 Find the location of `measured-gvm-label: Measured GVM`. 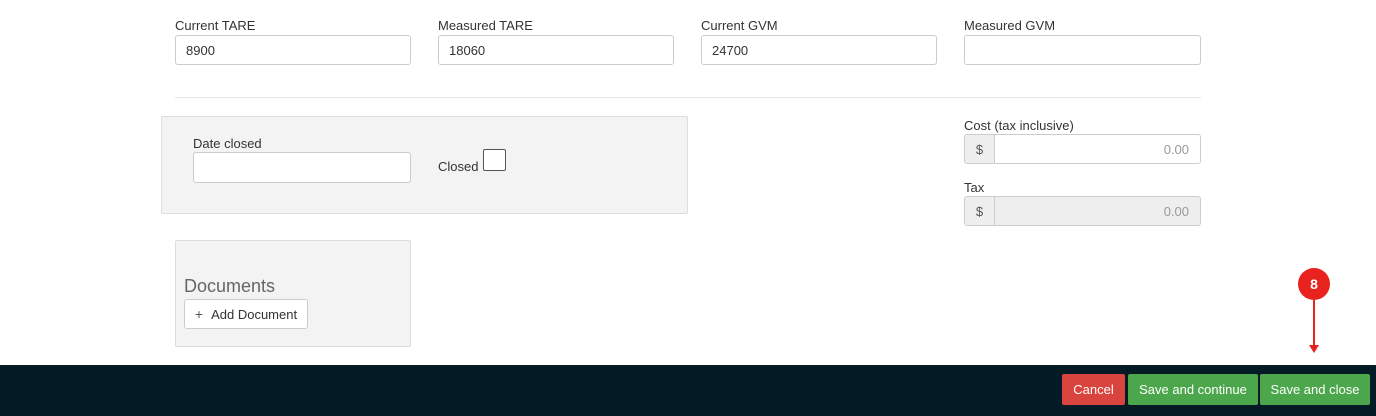

measured-gvm-label: Measured GVM is located at coordinates (1010, 25).